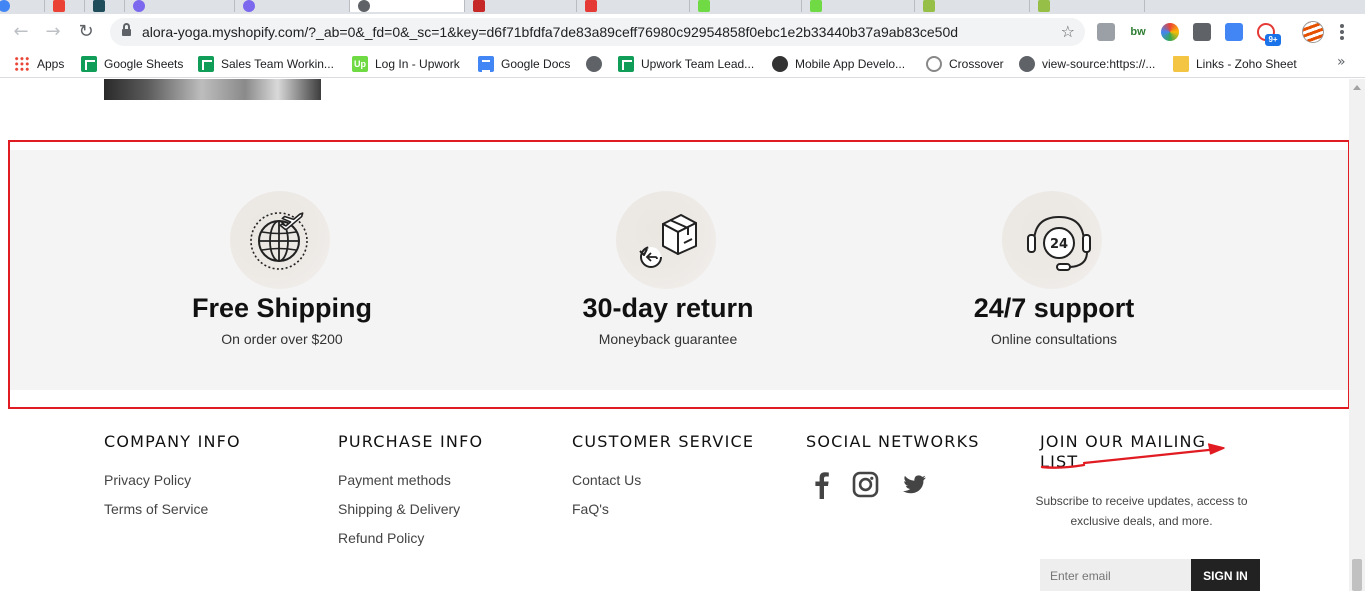 This screenshot has height=591, width=1365. Describe the element at coordinates (865, 484) in the screenshot. I see `instagram-icon` at that location.